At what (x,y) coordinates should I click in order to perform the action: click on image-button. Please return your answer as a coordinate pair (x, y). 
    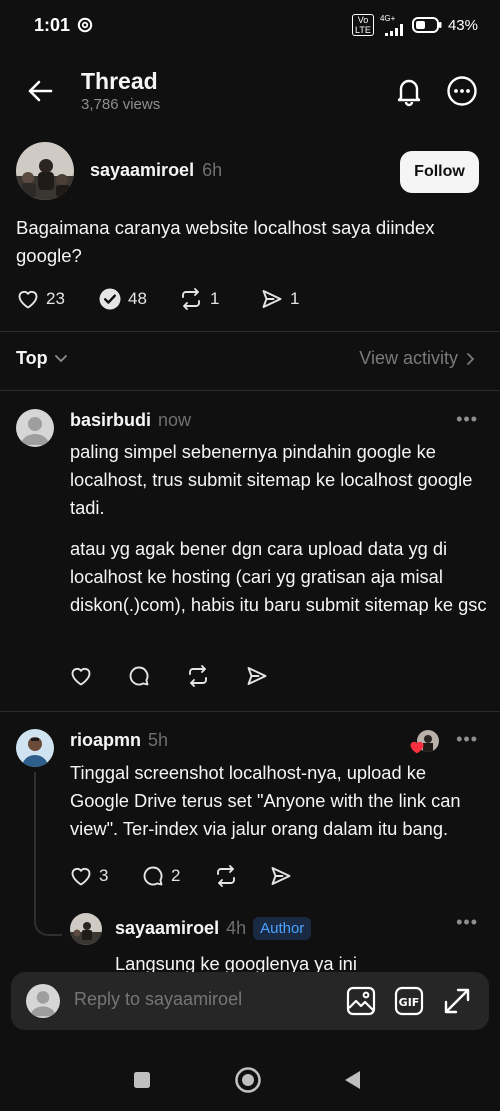
    Looking at the image, I should click on (361, 1001).